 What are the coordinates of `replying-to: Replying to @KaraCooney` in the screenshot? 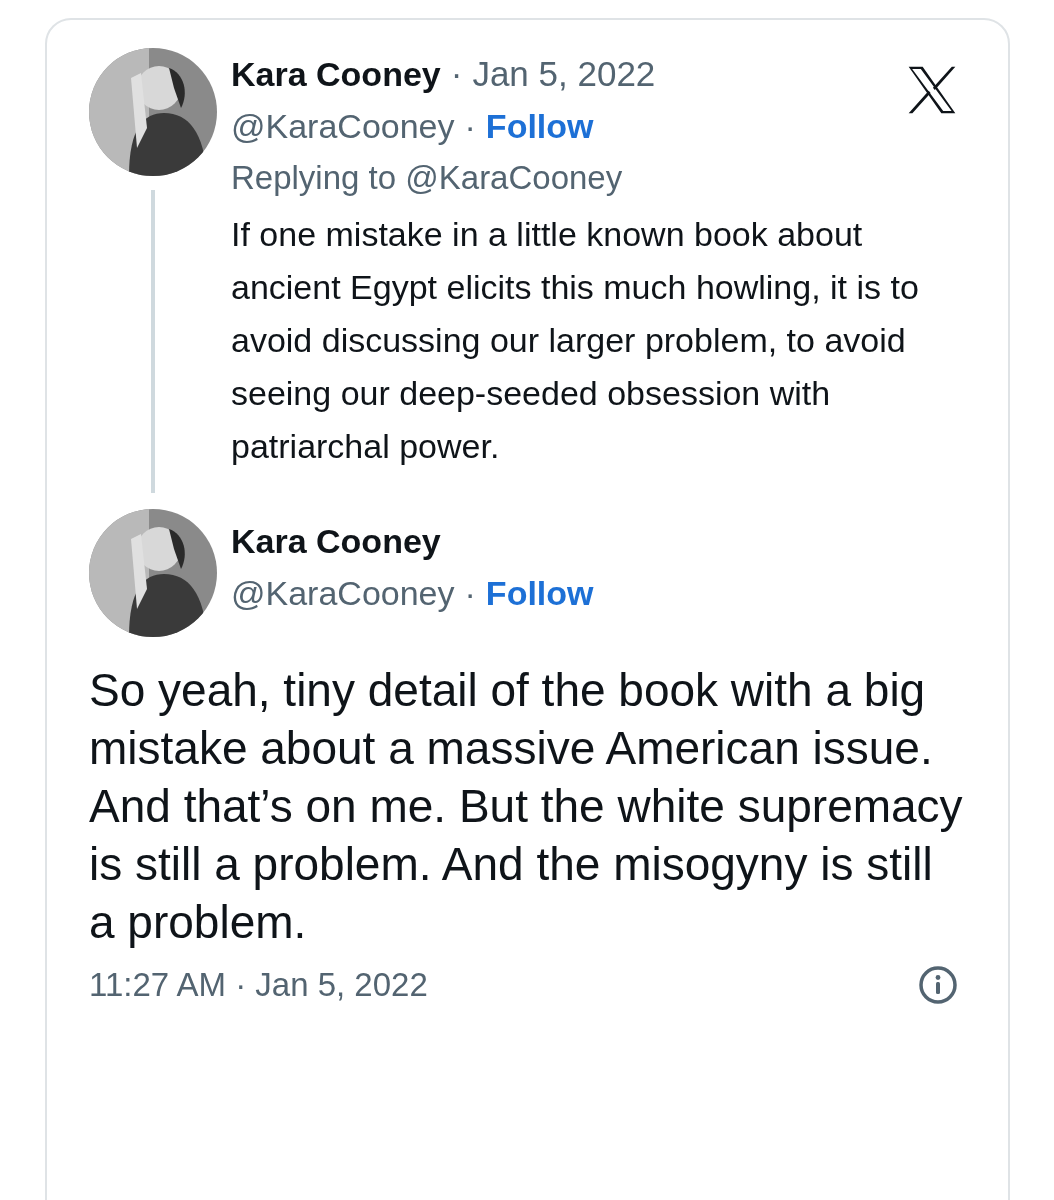 It's located at (427, 178).